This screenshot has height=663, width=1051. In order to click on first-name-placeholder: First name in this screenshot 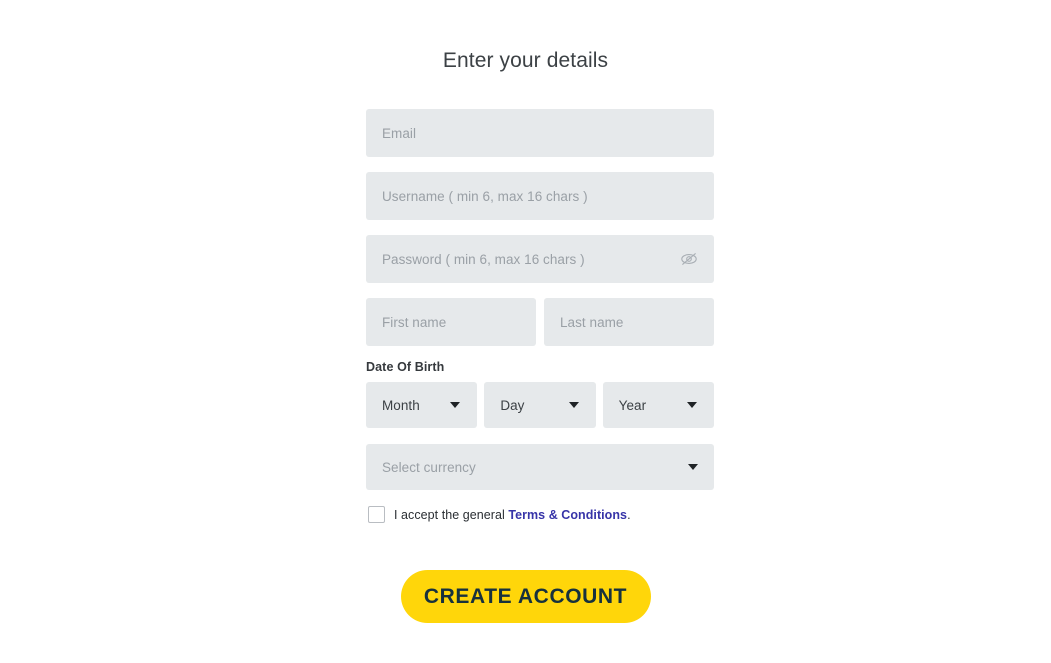, I will do `click(414, 322)`.